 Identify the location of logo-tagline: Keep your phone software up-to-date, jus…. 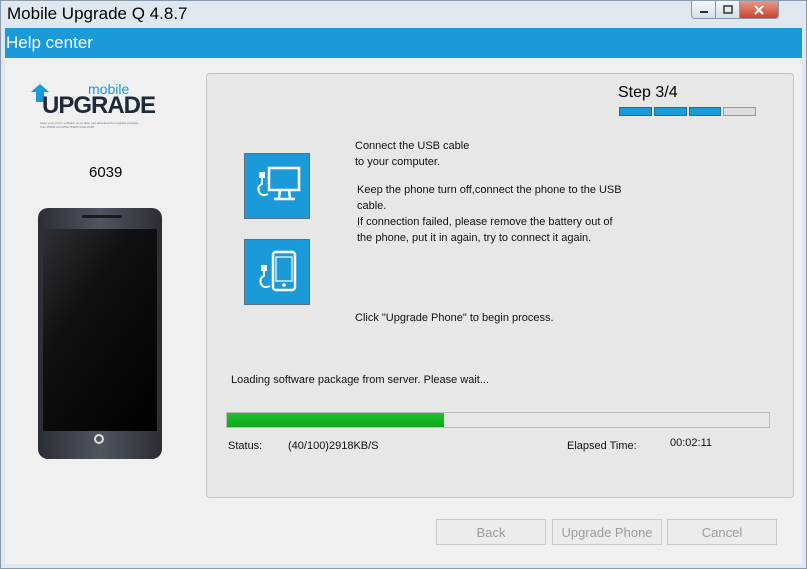
(89, 125).